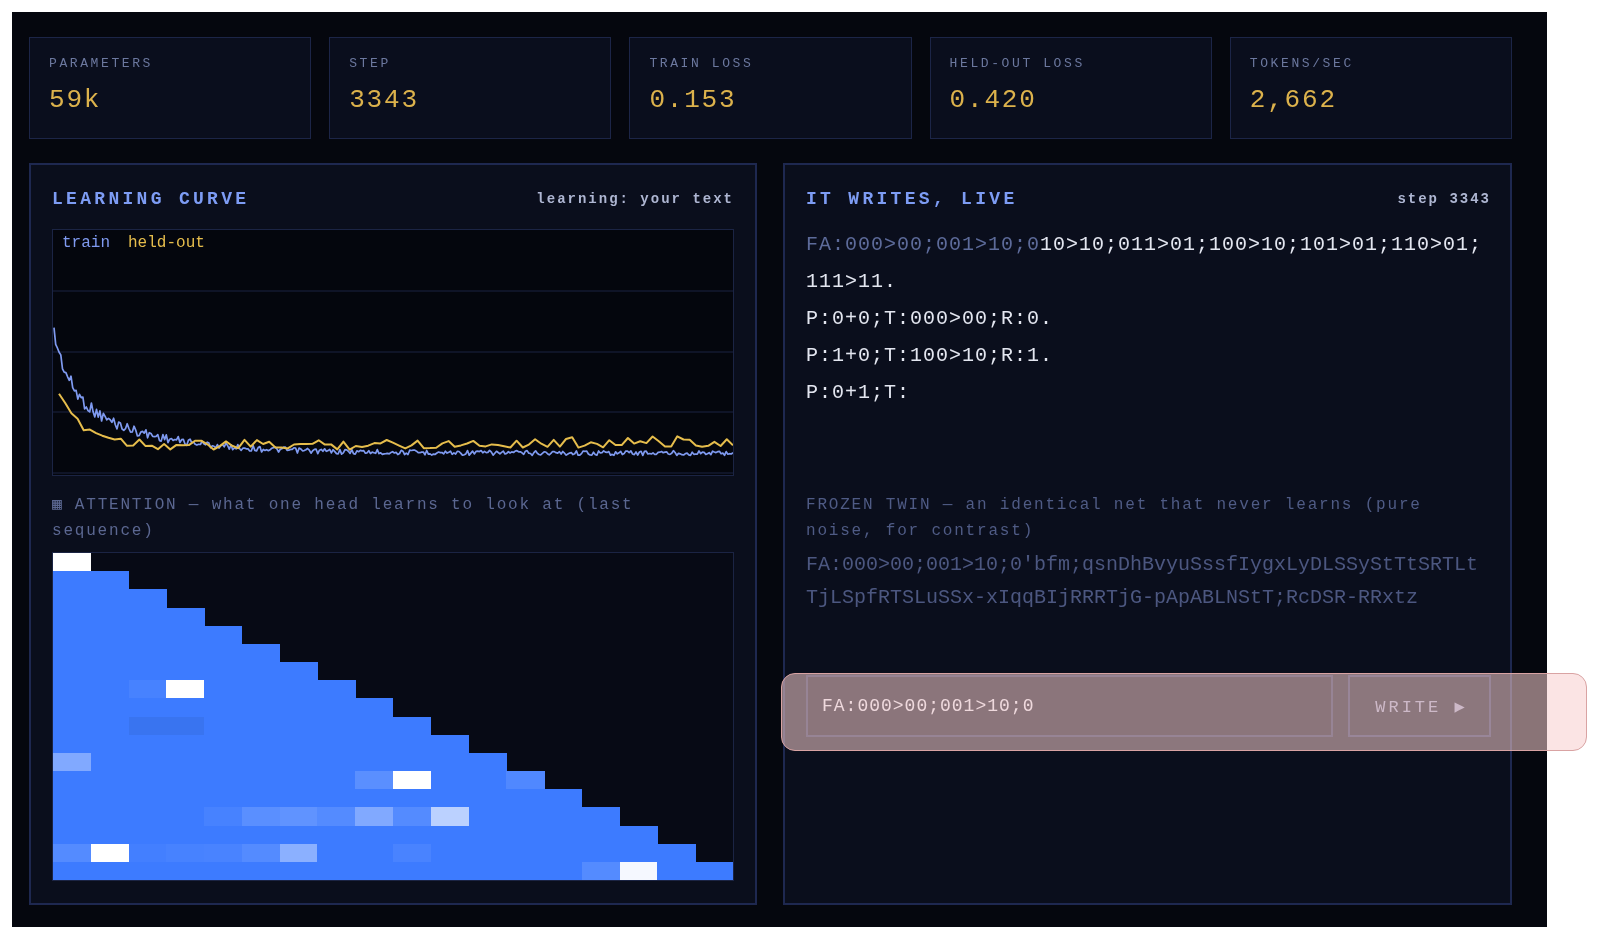  What do you see at coordinates (1302, 64) in the screenshot?
I see `stat-label: TOKENS/SEC` at bounding box center [1302, 64].